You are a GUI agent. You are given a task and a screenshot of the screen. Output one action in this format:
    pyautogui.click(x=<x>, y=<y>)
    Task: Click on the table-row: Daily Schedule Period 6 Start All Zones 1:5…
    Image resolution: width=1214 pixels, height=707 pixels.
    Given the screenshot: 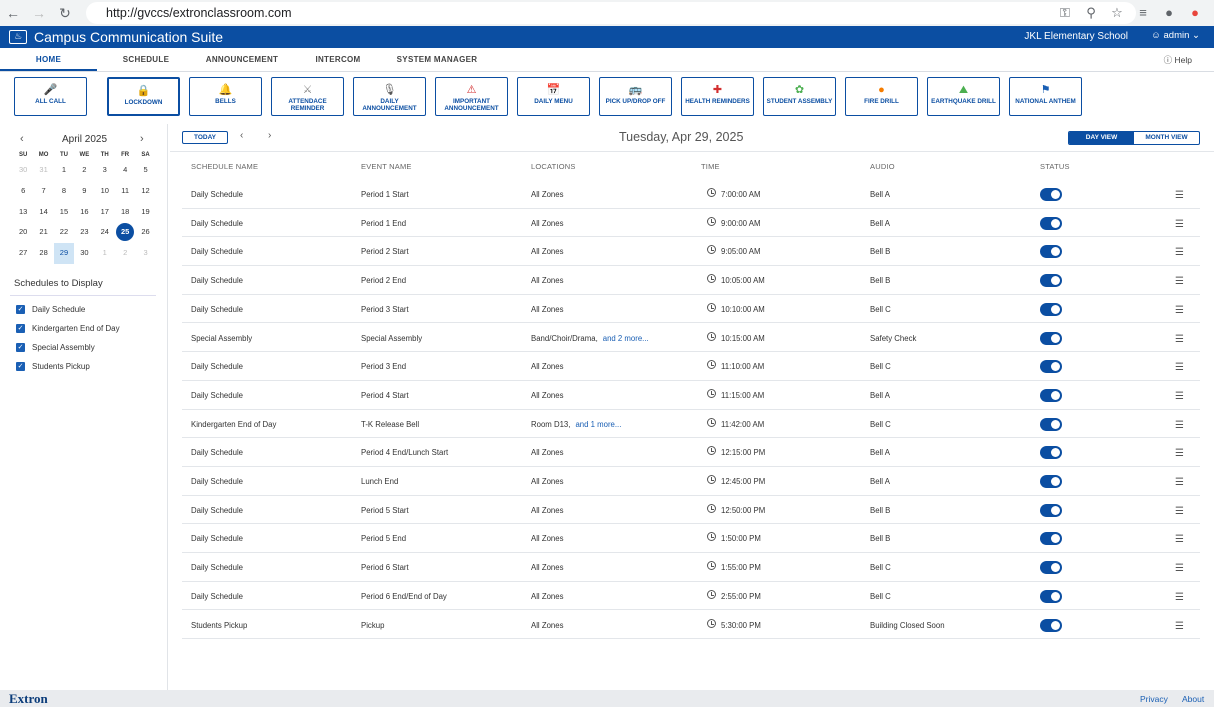 What is the action you would take?
    pyautogui.click(x=691, y=567)
    